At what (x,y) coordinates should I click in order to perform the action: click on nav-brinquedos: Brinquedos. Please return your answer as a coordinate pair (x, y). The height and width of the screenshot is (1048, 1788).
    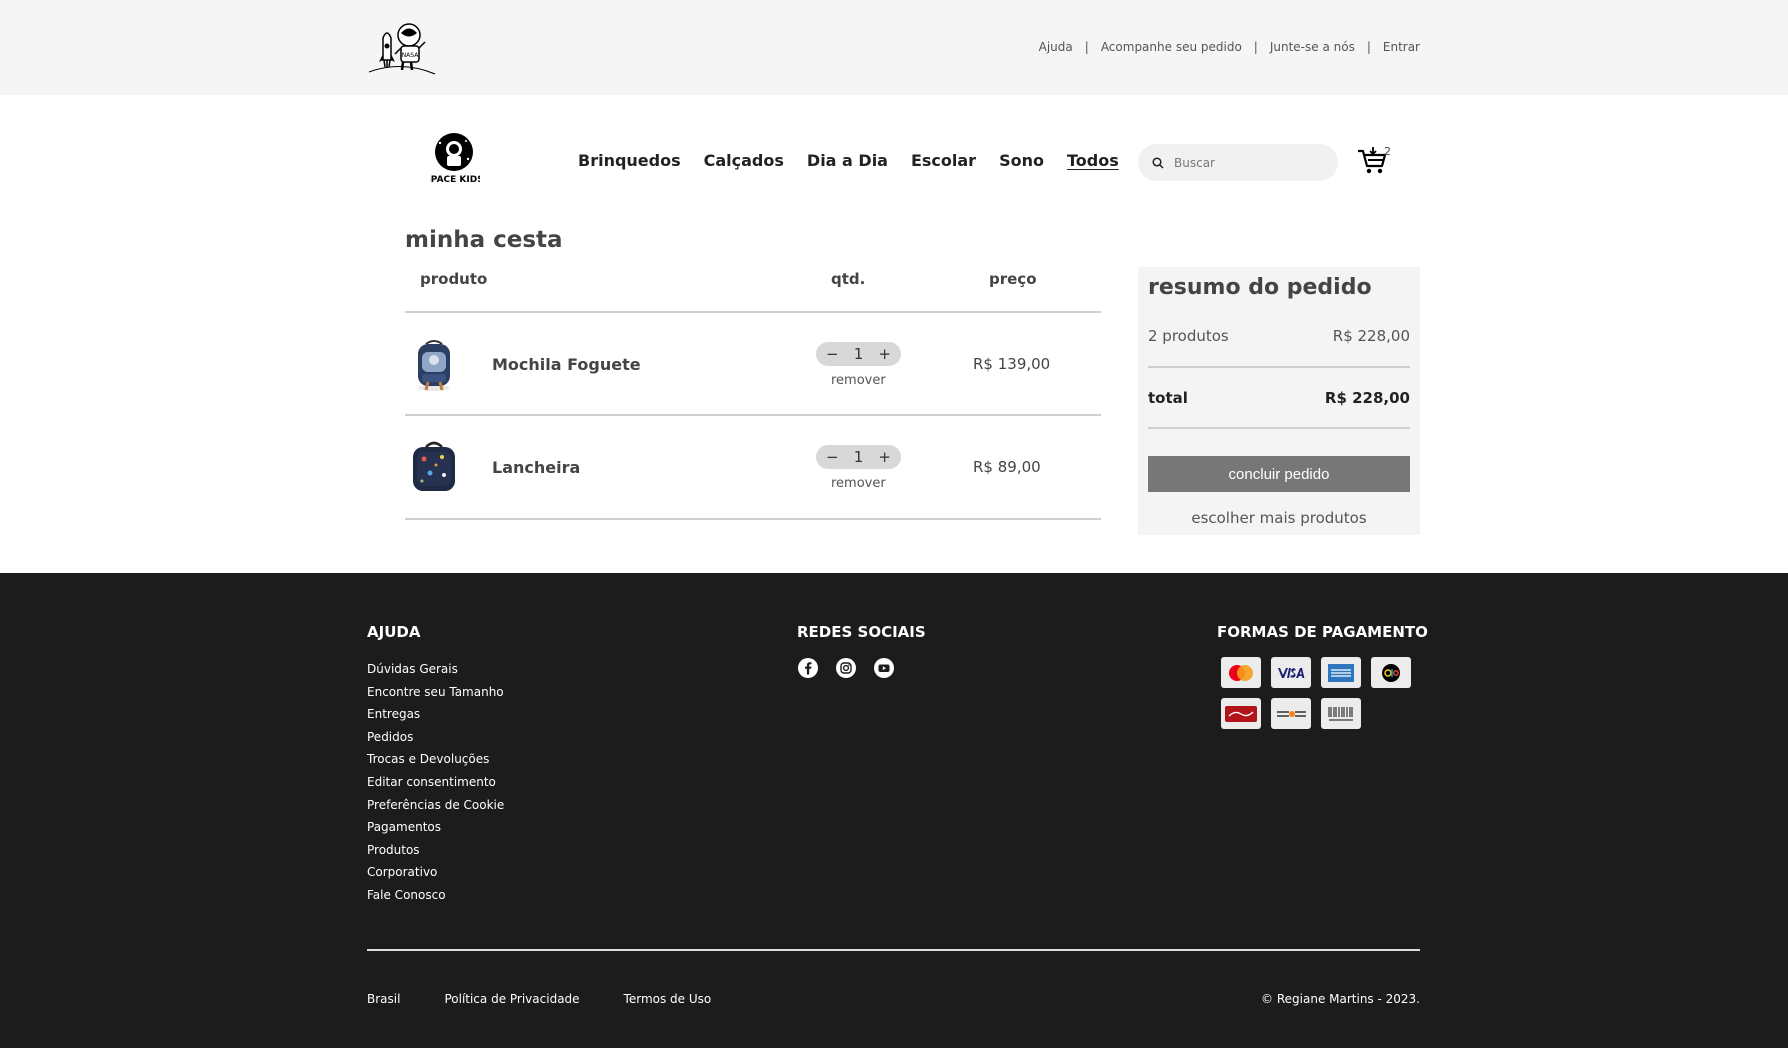
    Looking at the image, I should click on (629, 160).